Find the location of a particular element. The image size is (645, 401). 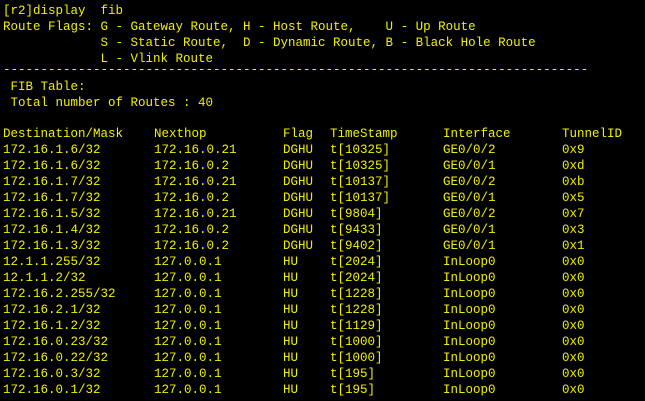

cell-destination: 172.16.0.22/32 is located at coordinates (56, 358).